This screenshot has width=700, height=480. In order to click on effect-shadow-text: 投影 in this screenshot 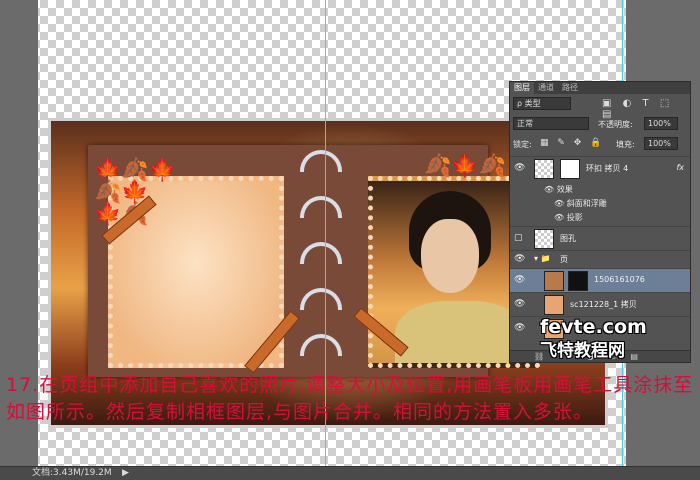, I will do `click(574, 217)`.